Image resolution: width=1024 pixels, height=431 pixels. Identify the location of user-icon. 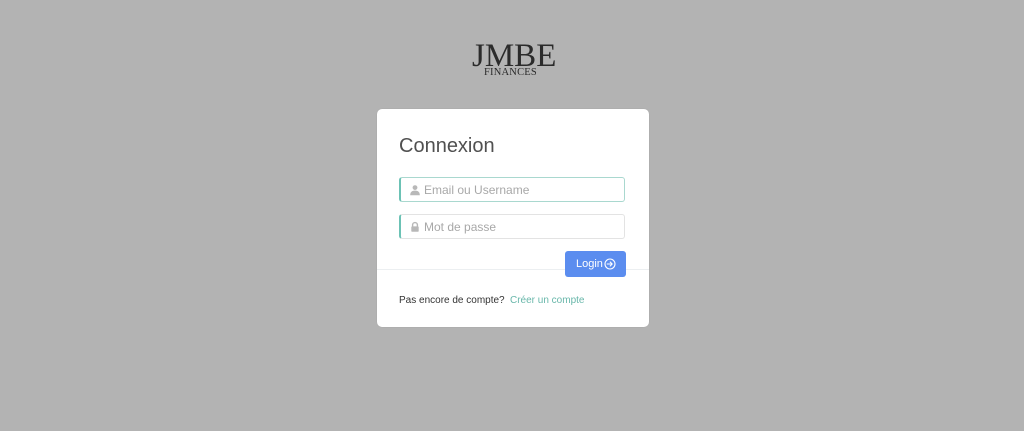
(415, 190).